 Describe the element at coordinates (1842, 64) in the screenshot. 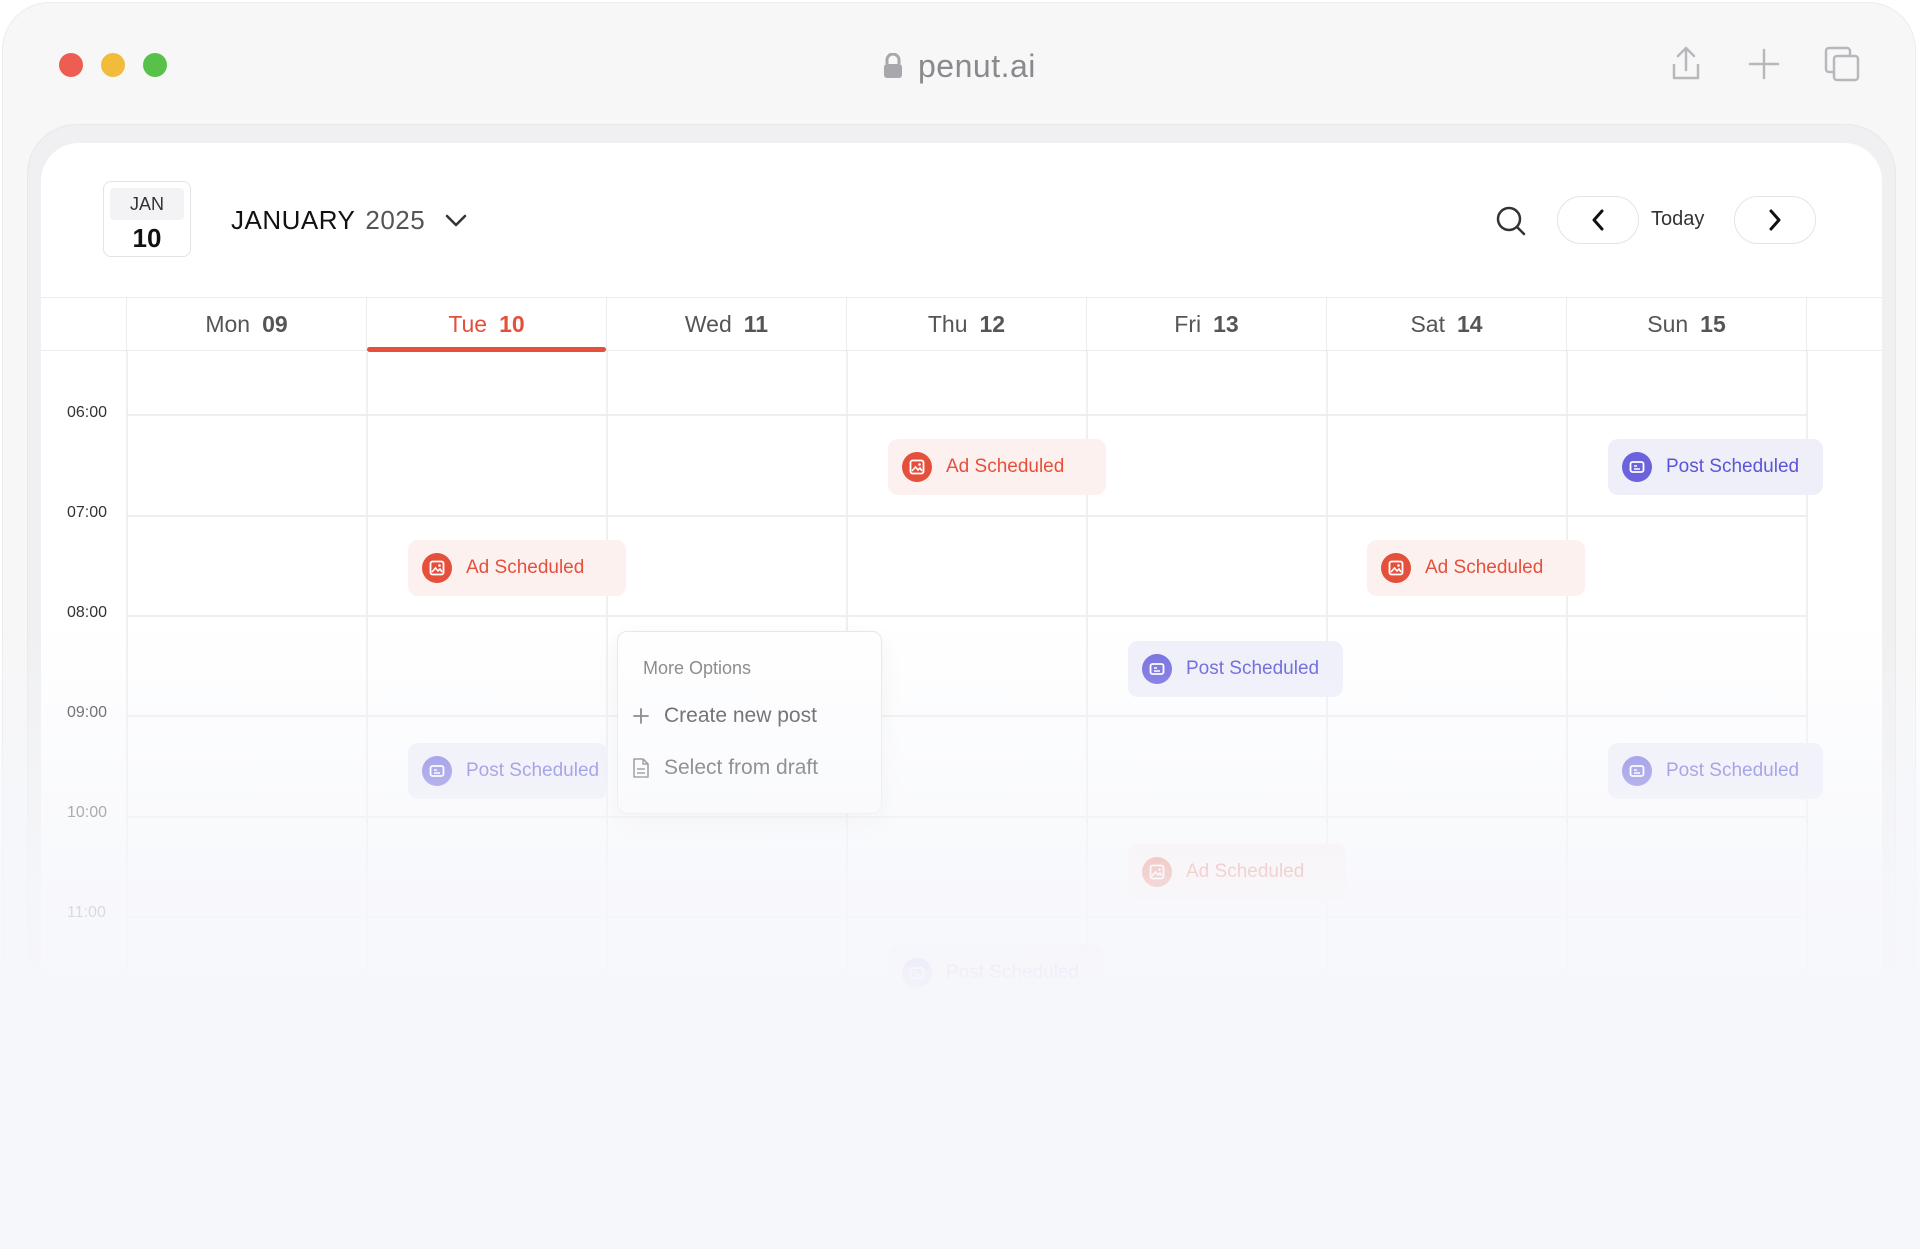

I see `tabs-icon` at that location.